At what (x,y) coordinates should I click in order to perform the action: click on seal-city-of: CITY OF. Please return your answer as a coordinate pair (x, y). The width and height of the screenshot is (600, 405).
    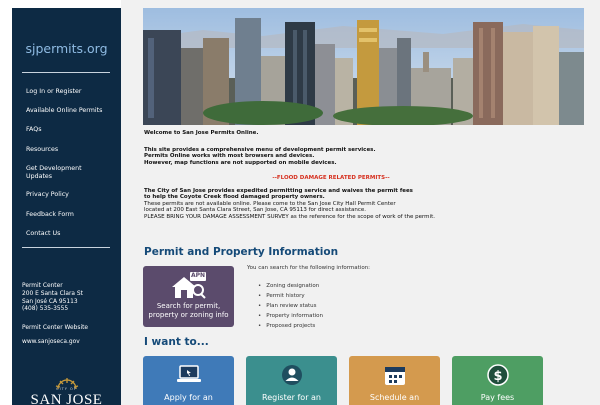
    Looking at the image, I should click on (66, 389).